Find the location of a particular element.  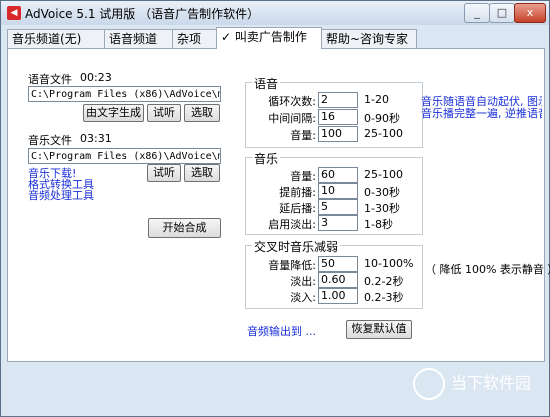

title-bar: ◀ AdVoice 5.1 试用版 （语音广告制作软件） _ □ x is located at coordinates (275, 13).